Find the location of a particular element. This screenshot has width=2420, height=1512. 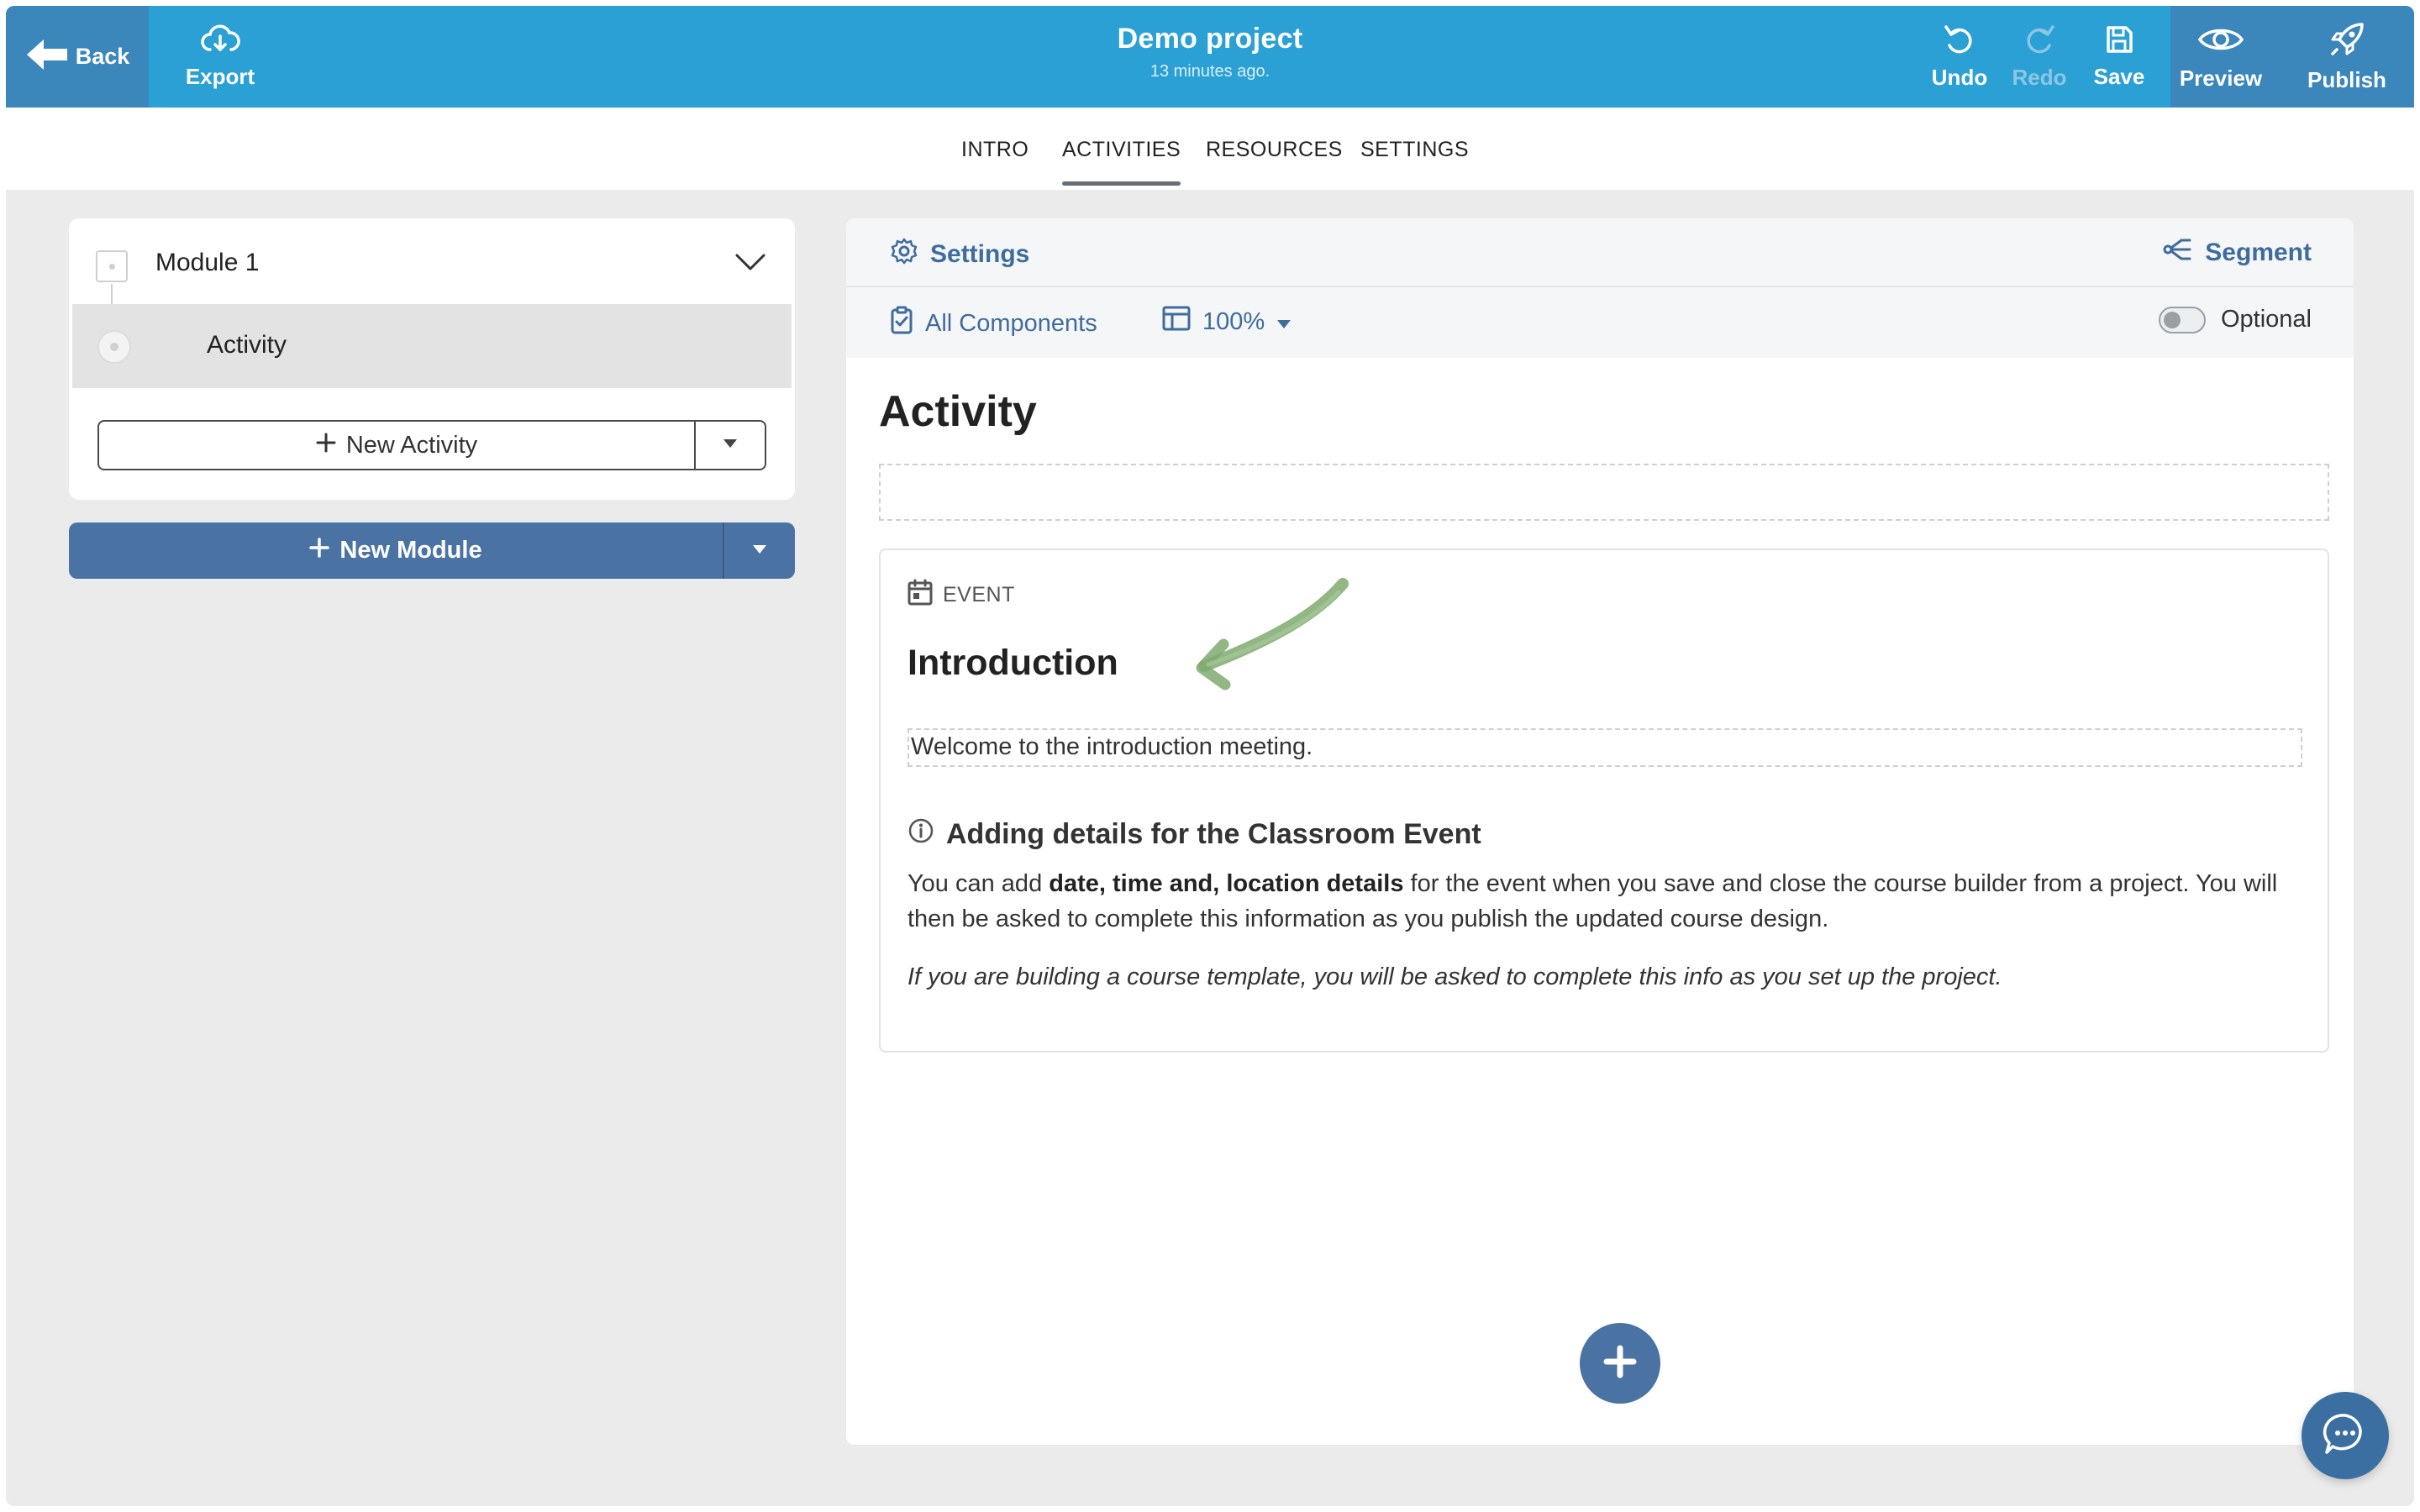

new-module-dropdown is located at coordinates (759, 550).